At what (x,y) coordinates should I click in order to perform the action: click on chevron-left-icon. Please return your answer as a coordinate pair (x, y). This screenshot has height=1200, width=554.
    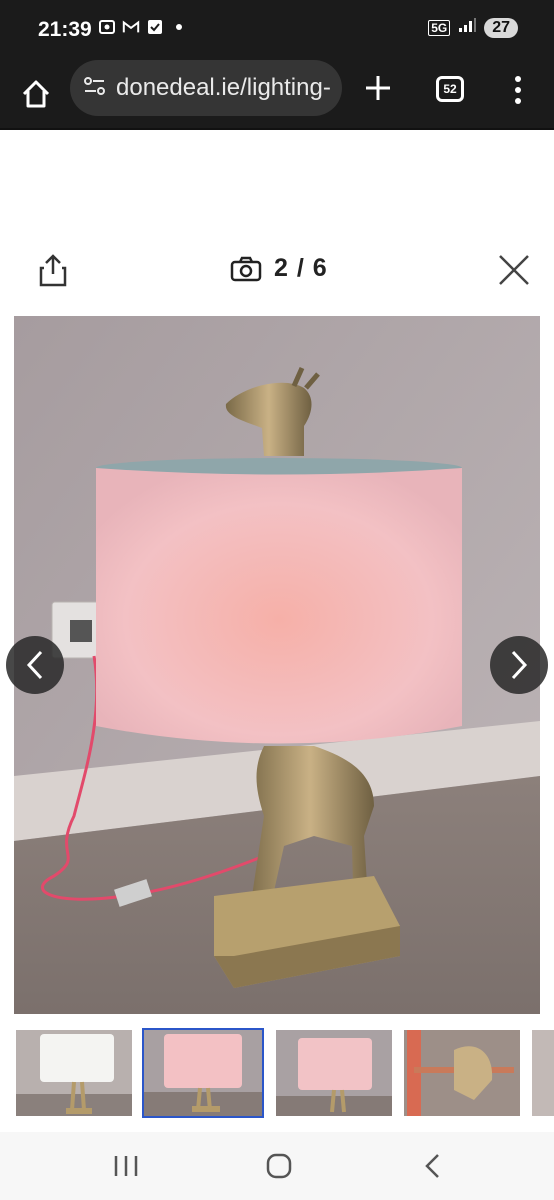
    Looking at the image, I should click on (34, 665).